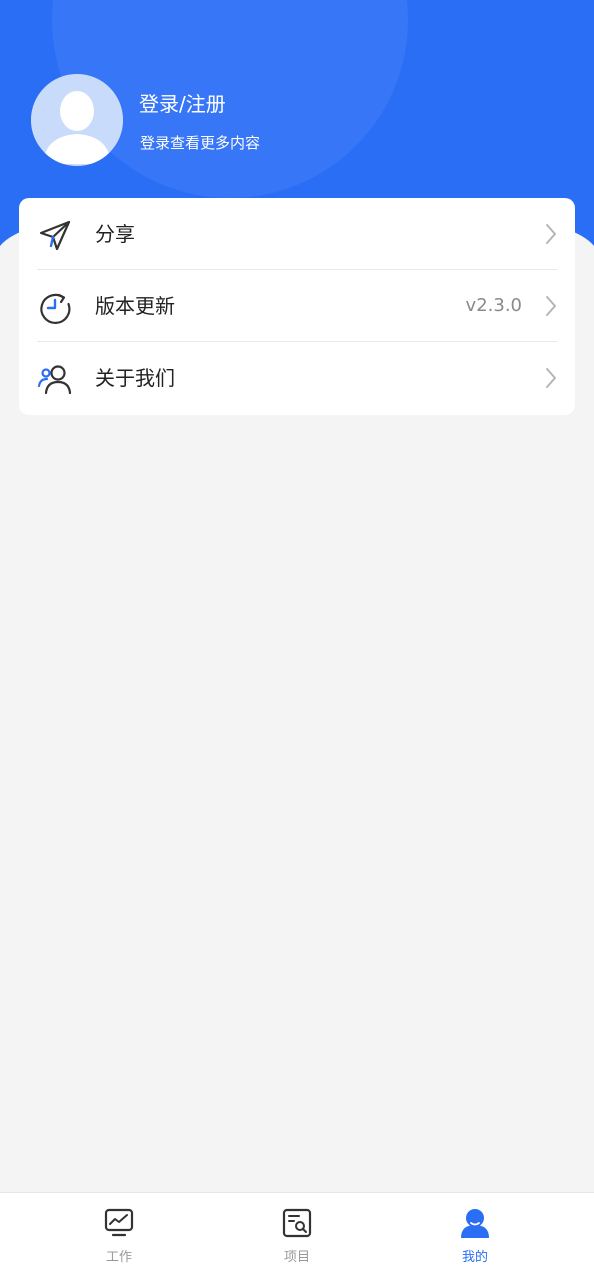 This screenshot has height=1281, width=594. I want to click on tab-projects: 项目, so click(297, 1237).